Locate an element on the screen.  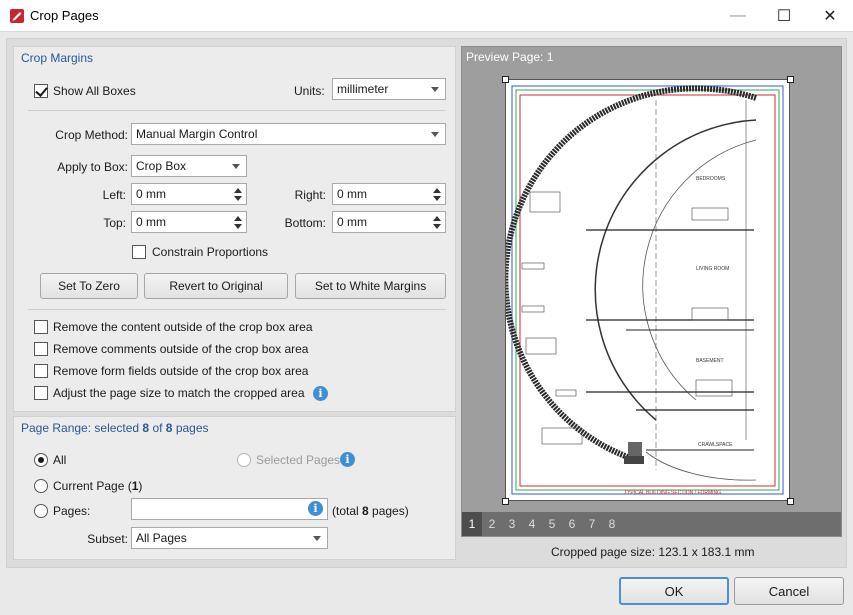
apply-to-box-value: Crop Box is located at coordinates (161, 166).